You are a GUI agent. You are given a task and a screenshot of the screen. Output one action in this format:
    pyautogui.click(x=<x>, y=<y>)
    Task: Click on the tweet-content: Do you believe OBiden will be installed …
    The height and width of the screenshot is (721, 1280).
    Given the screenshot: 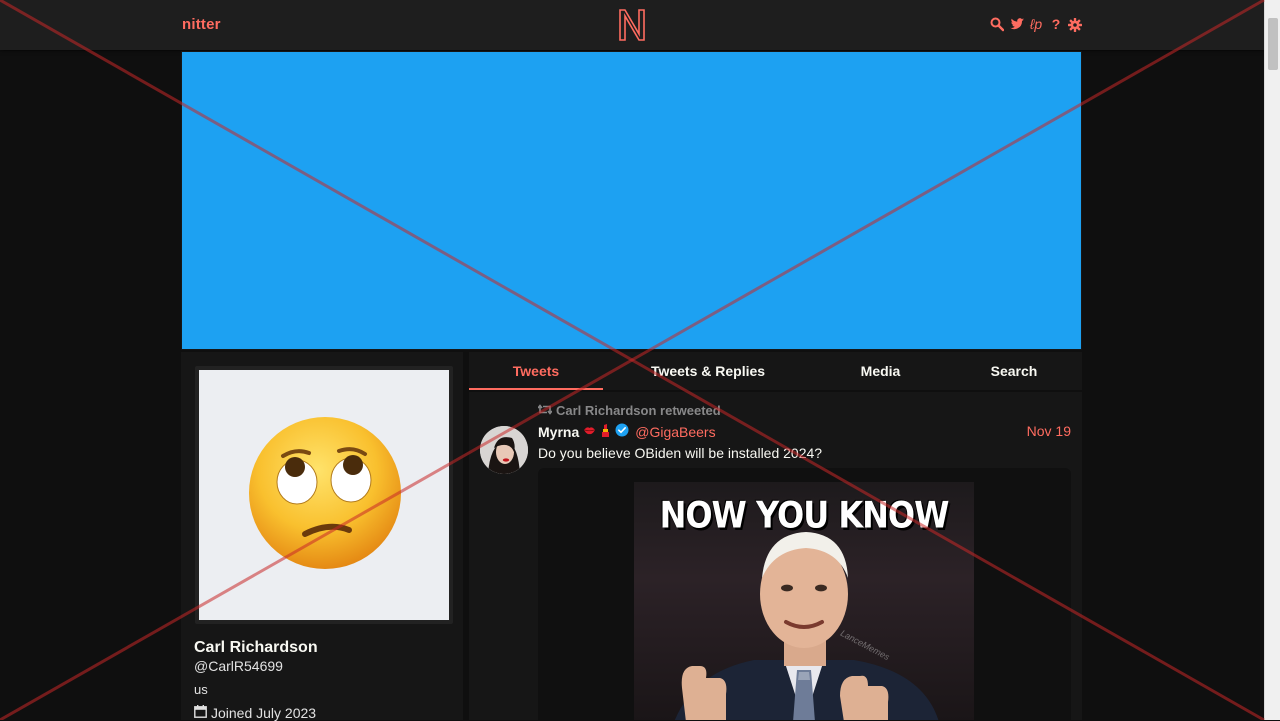 What is the action you would take?
    pyautogui.click(x=680, y=453)
    